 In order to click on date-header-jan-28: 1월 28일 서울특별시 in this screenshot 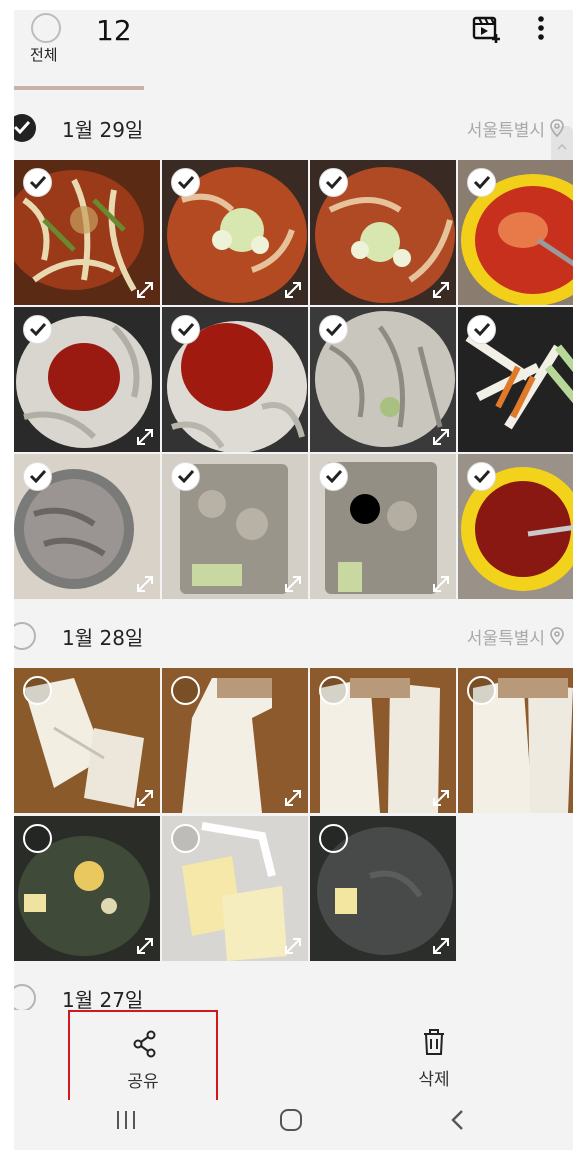, I will do `click(293, 636)`.